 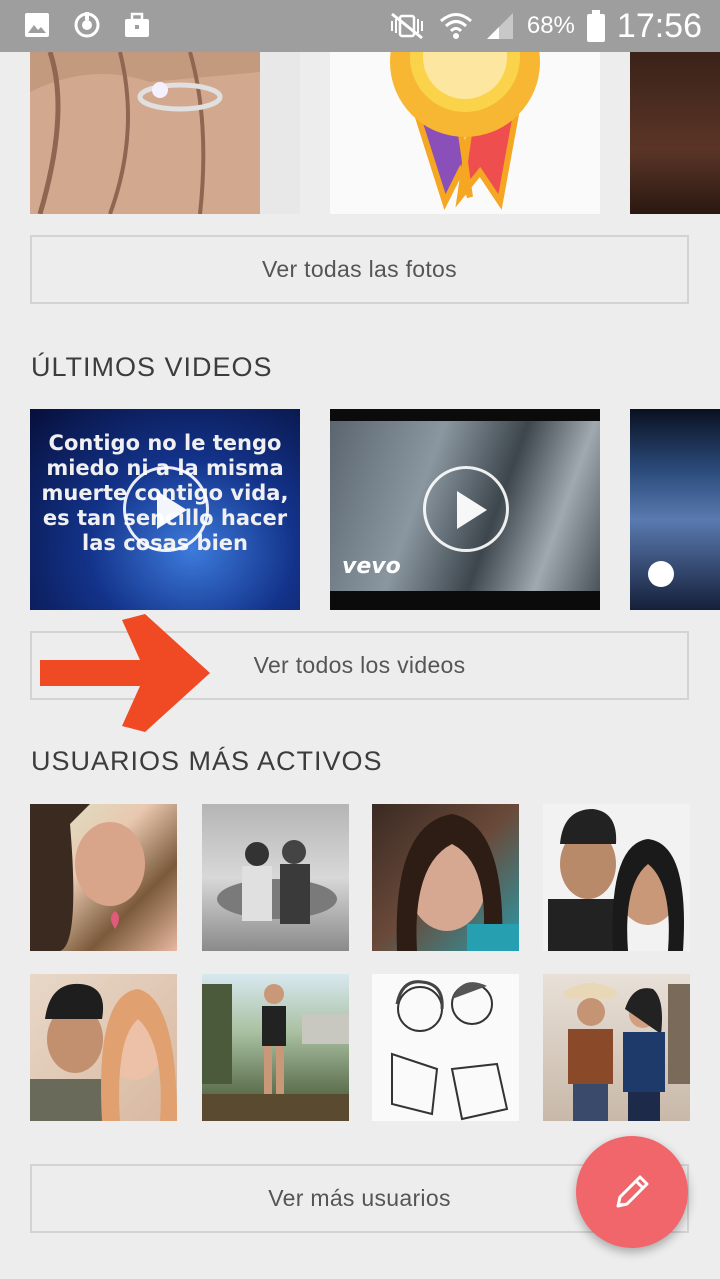 What do you see at coordinates (152, 367) in the screenshot?
I see `latest-videos-heading: ÚLTIMOS VIDEOS` at bounding box center [152, 367].